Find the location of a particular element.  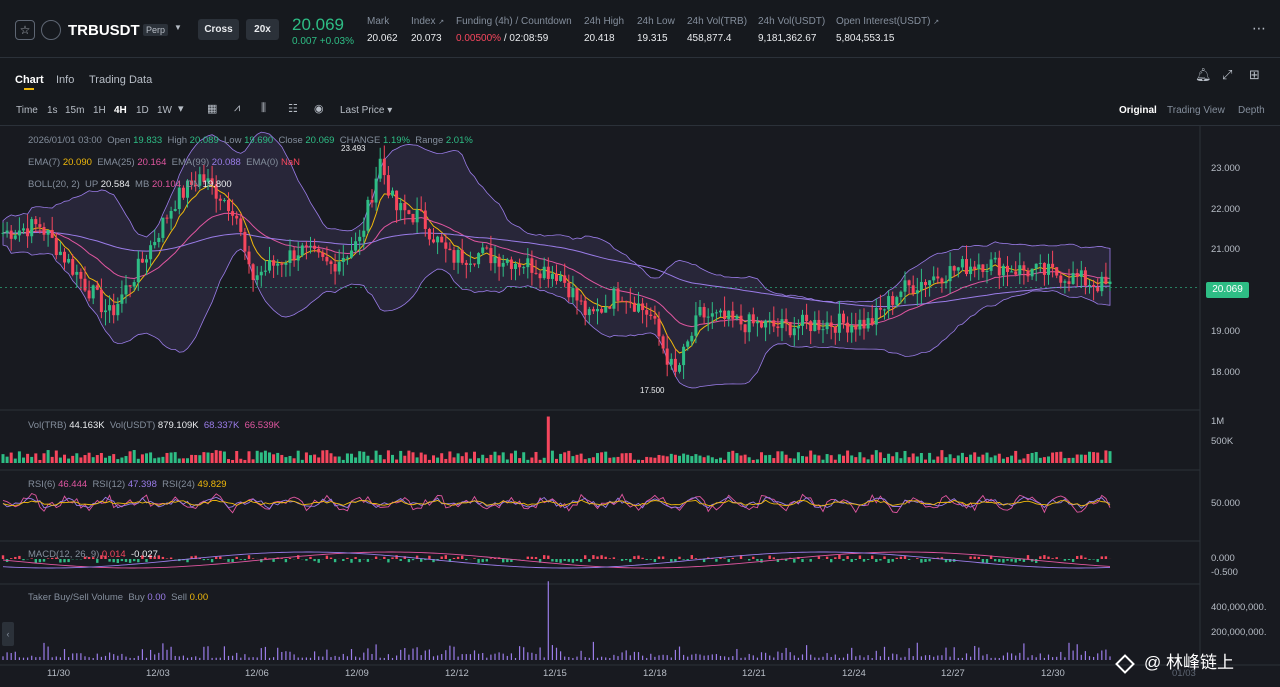

price-axis-label: 18.000 is located at coordinates (1226, 372).